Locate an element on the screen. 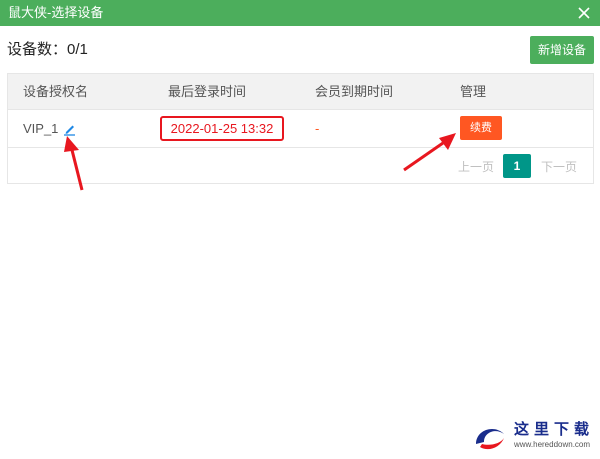  next-page-button: 下一页 is located at coordinates (559, 166).